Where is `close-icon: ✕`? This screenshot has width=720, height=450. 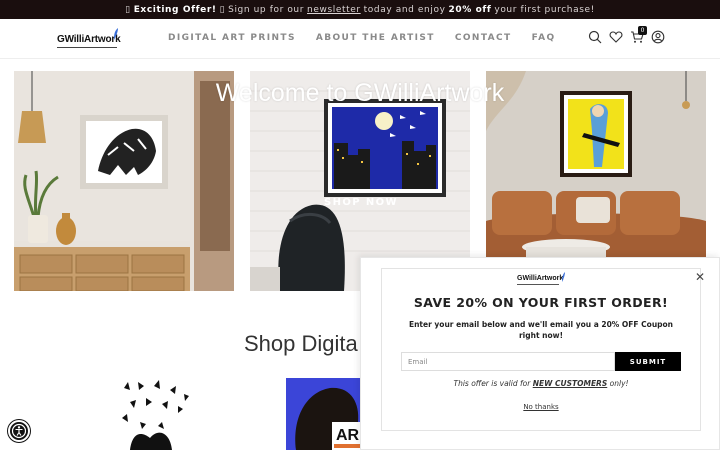 close-icon: ✕ is located at coordinates (700, 277).